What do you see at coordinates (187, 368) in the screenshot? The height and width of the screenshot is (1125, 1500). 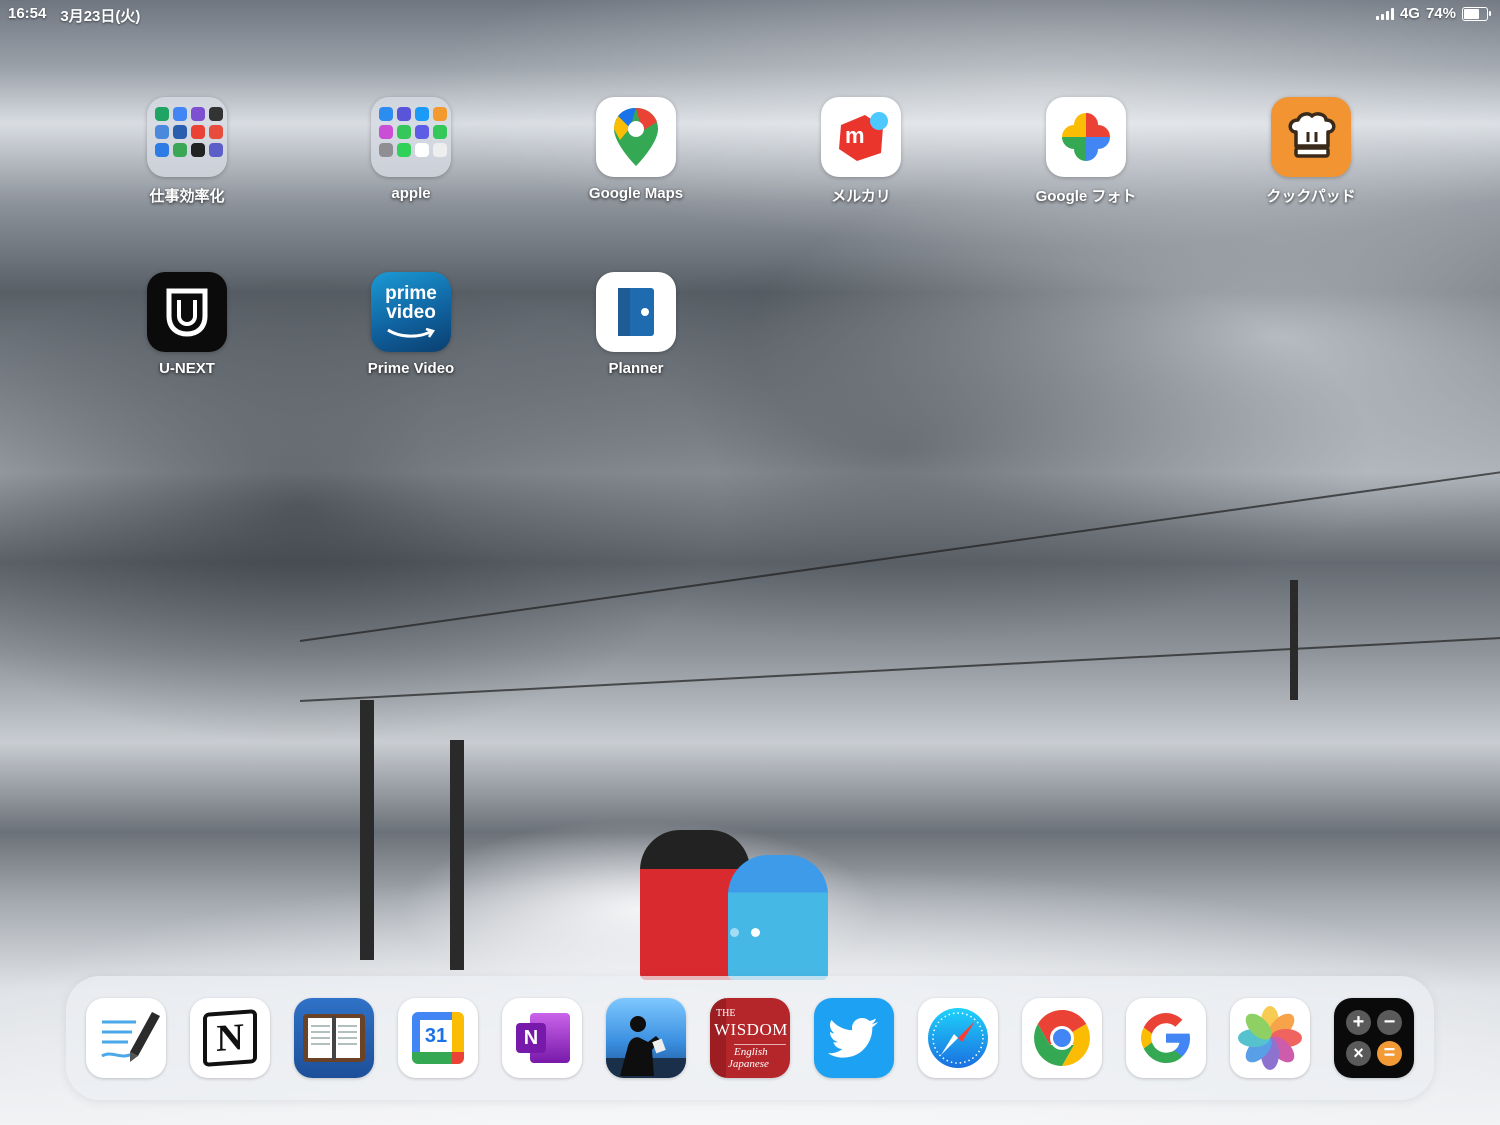 I see `app-label: U-NEXT` at bounding box center [187, 368].